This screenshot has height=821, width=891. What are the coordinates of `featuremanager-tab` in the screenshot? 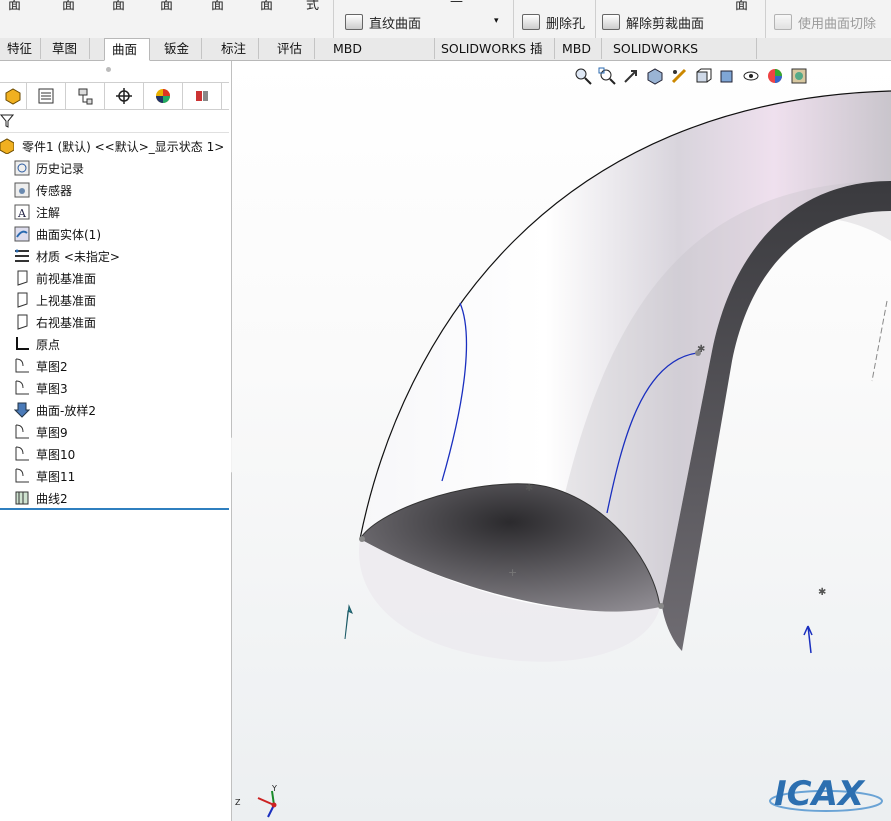 It's located at (13, 96).